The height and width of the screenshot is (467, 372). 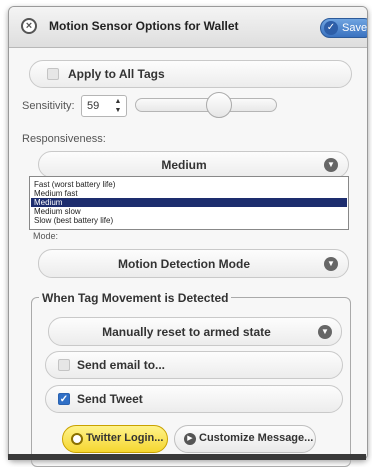 What do you see at coordinates (64, 139) in the screenshot?
I see `responsiveness-label: Responsiveness:` at bounding box center [64, 139].